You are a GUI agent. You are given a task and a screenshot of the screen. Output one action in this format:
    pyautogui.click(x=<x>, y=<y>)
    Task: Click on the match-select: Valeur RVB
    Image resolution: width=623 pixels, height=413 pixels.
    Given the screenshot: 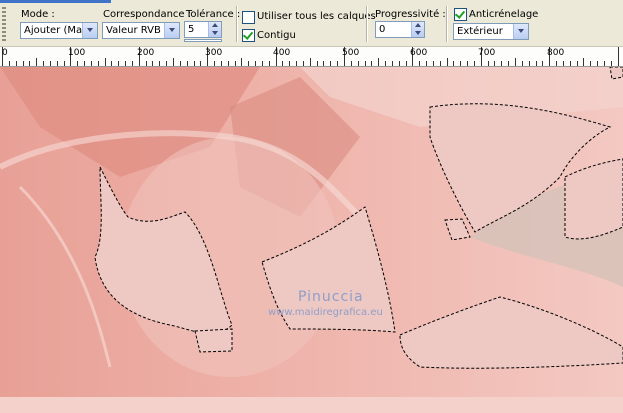 What is the action you would take?
    pyautogui.click(x=141, y=30)
    